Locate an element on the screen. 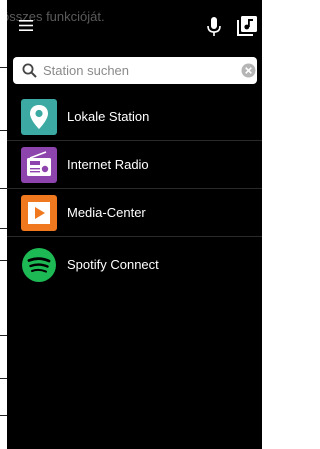 The height and width of the screenshot is (449, 320). source-item-lokale-station: Lokale Station is located at coordinates (134, 117).